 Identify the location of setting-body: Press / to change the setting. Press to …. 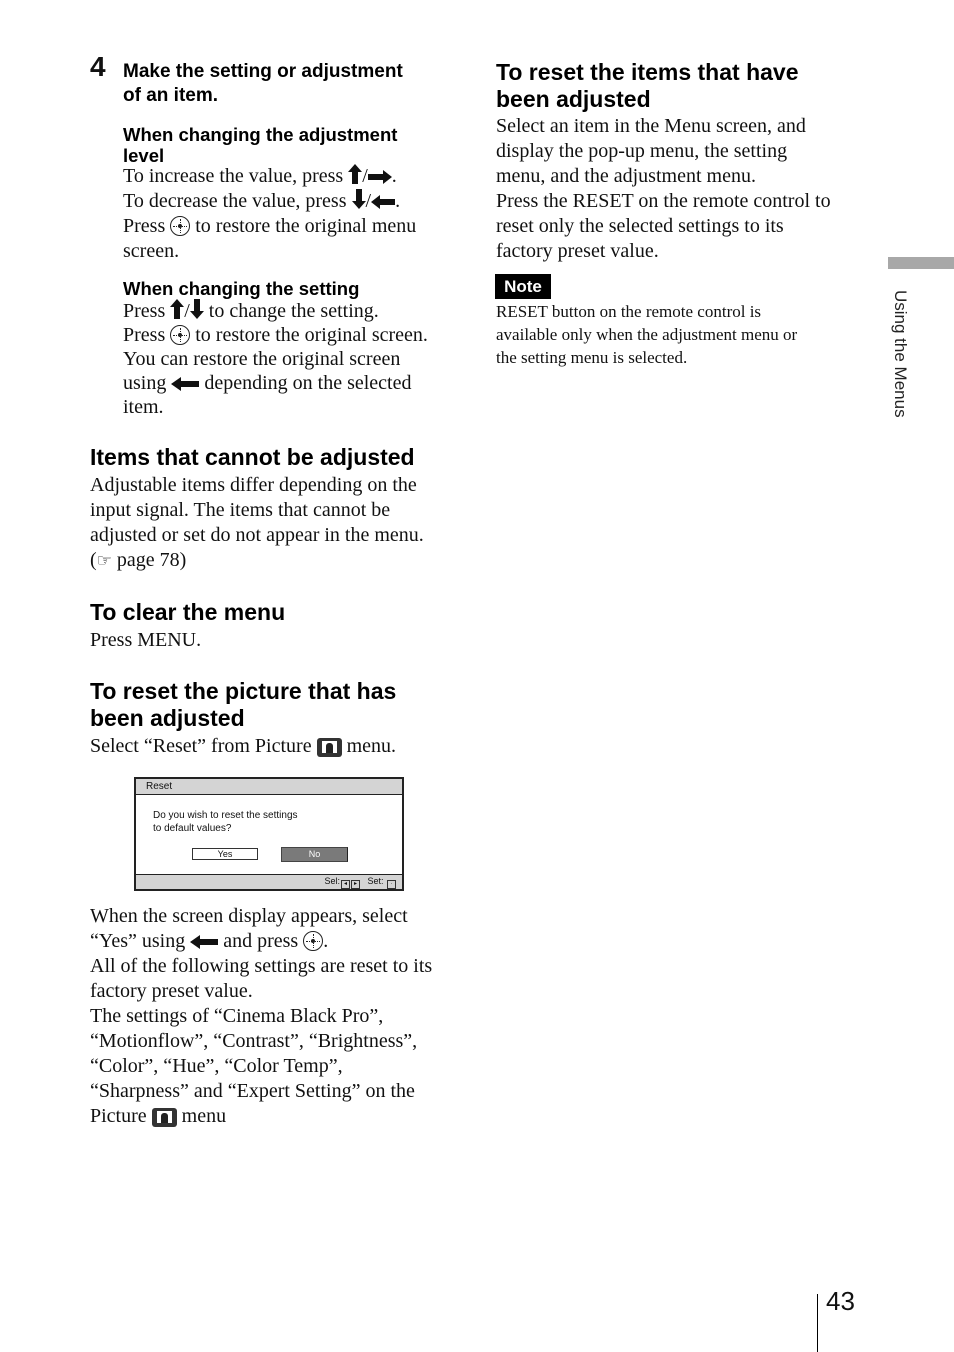
(275, 358).